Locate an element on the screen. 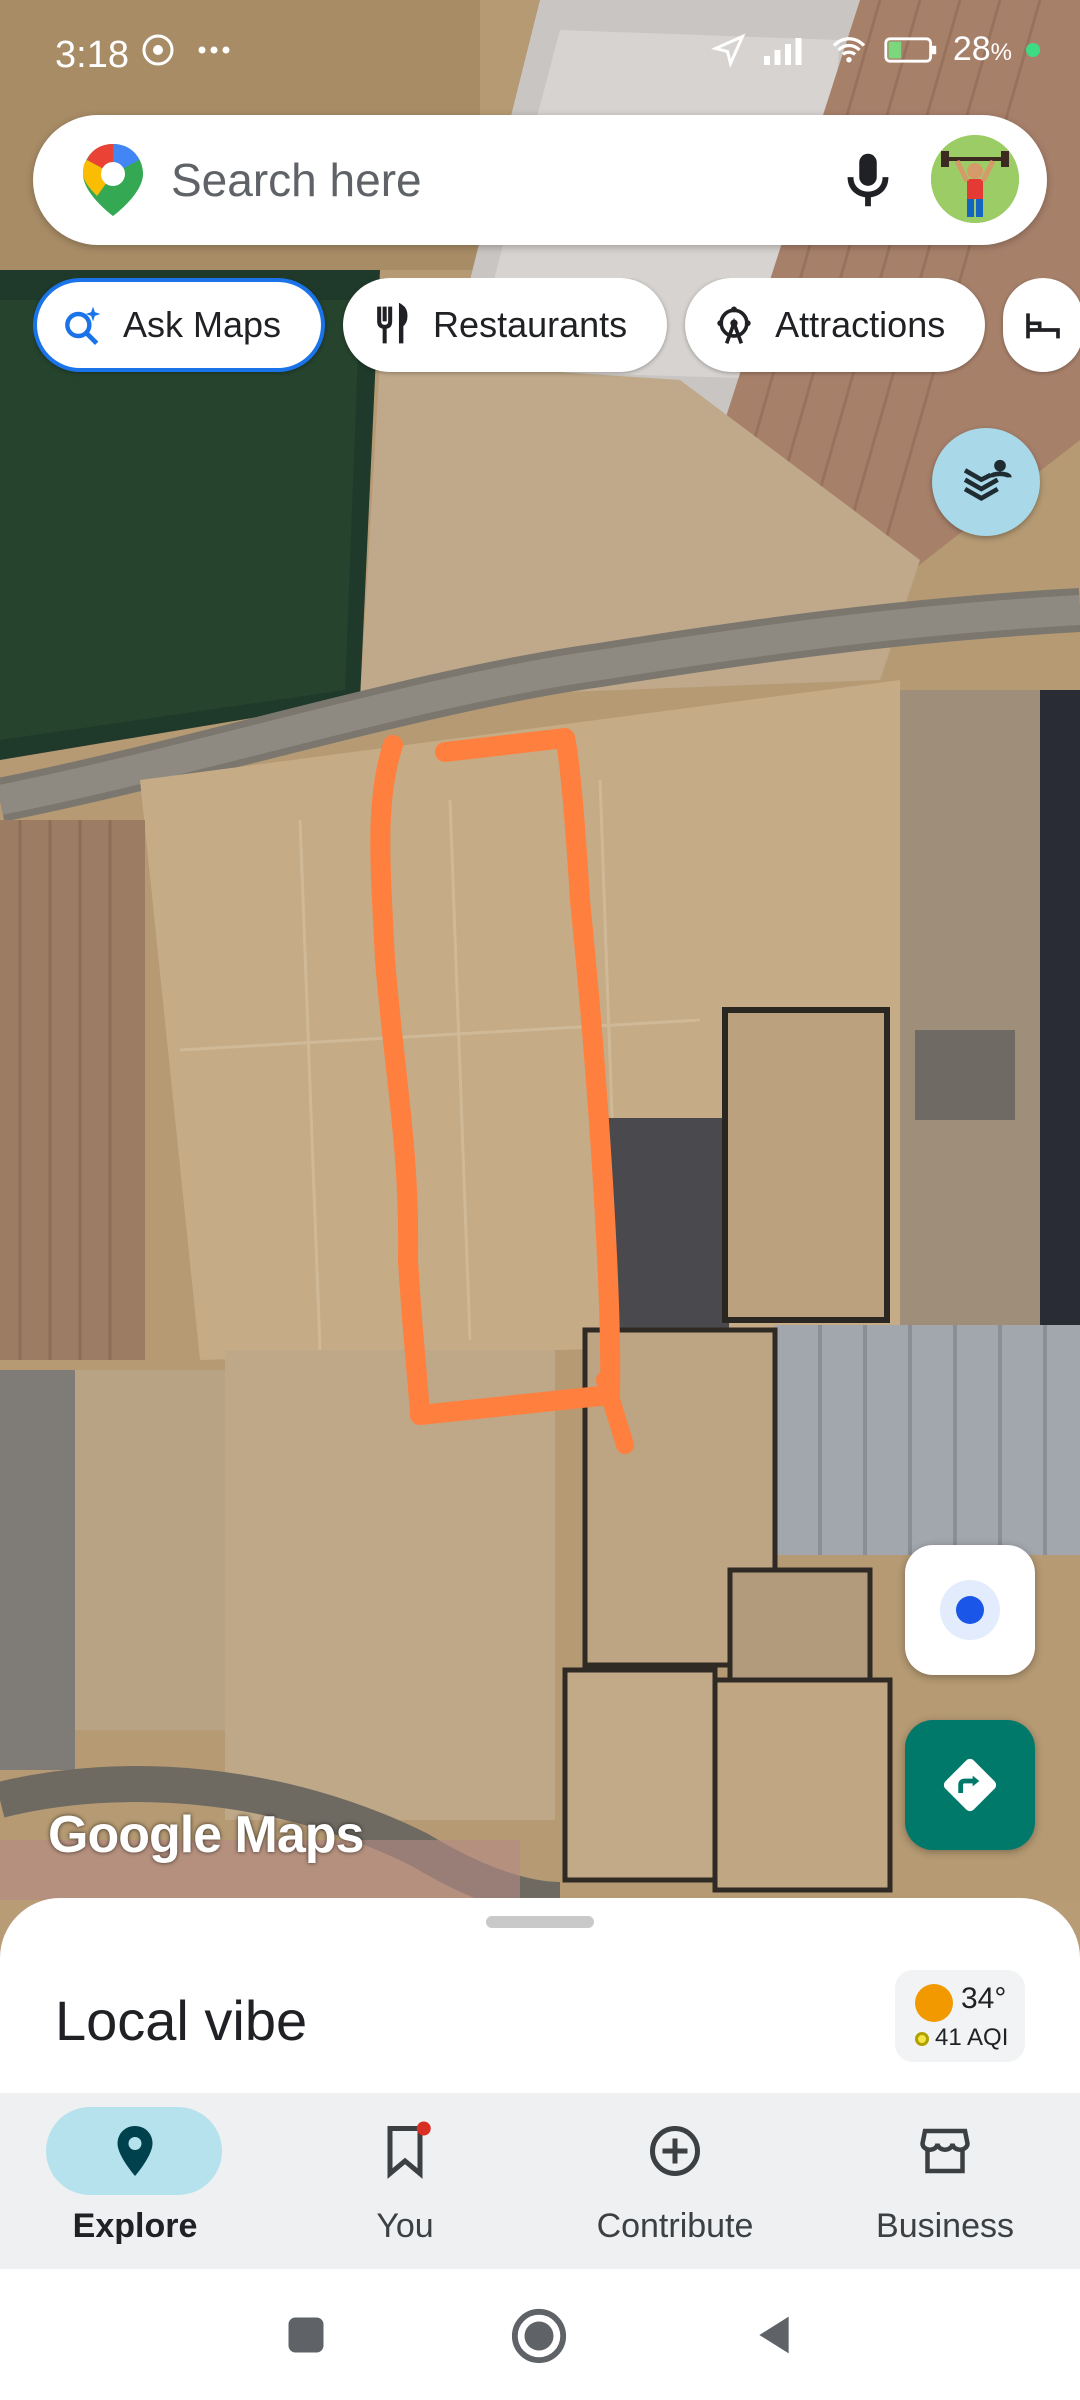  directions-button is located at coordinates (970, 1785).